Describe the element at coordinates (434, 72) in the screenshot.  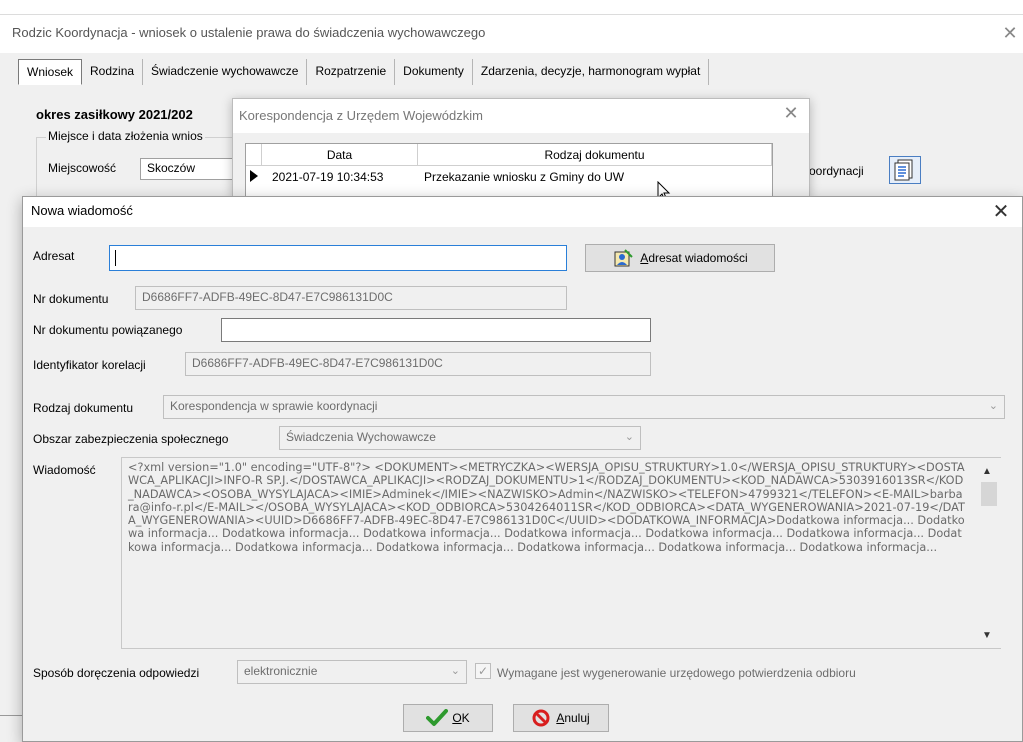
I see `tab-dokumenty: Dokumenty` at that location.